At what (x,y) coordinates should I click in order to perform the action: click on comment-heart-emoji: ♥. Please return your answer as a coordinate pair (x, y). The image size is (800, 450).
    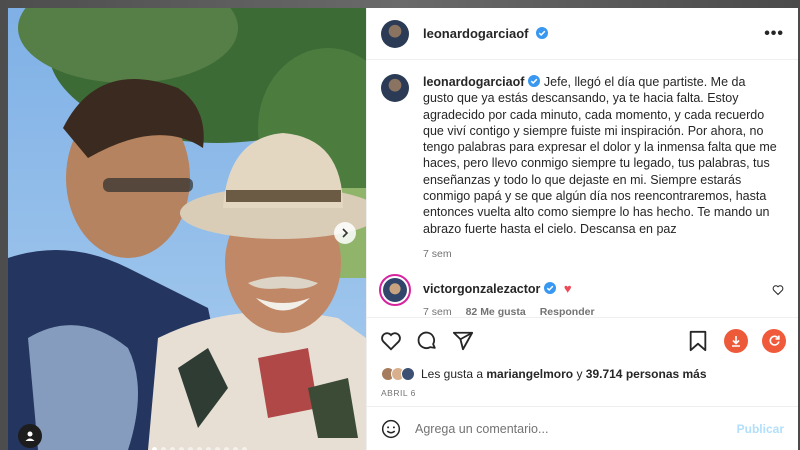
    Looking at the image, I should click on (567, 289).